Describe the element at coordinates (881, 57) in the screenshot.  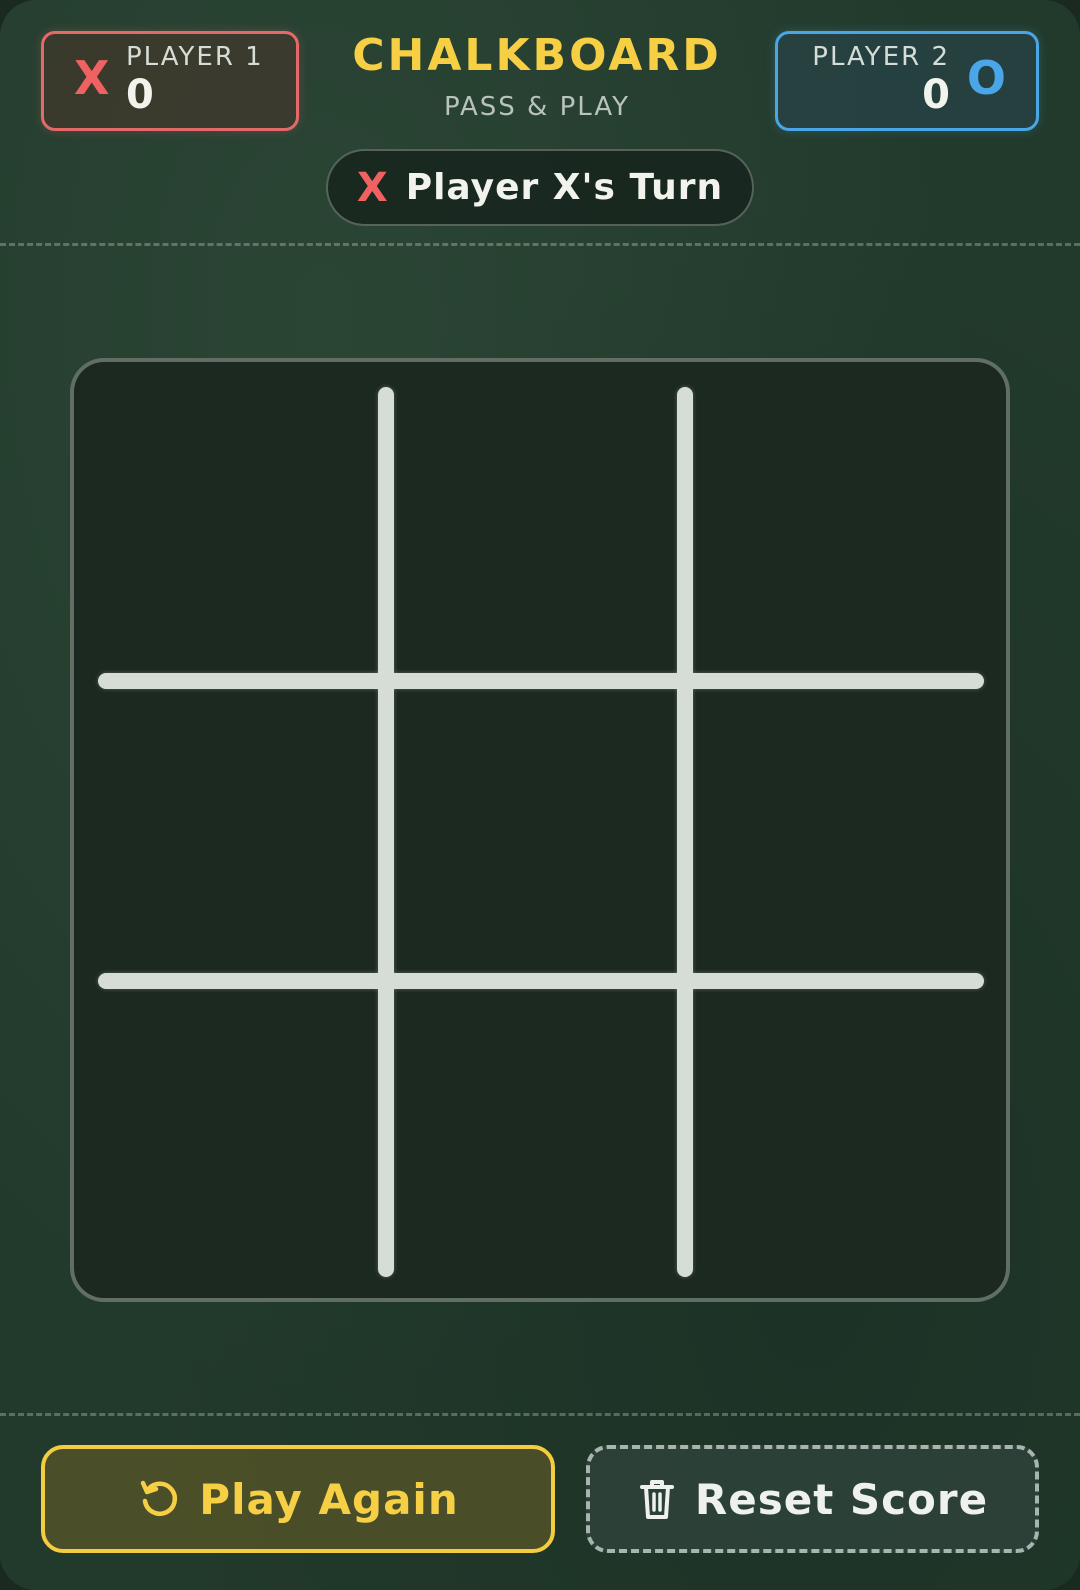
I see `player2-label: PLAYER 2` at that location.